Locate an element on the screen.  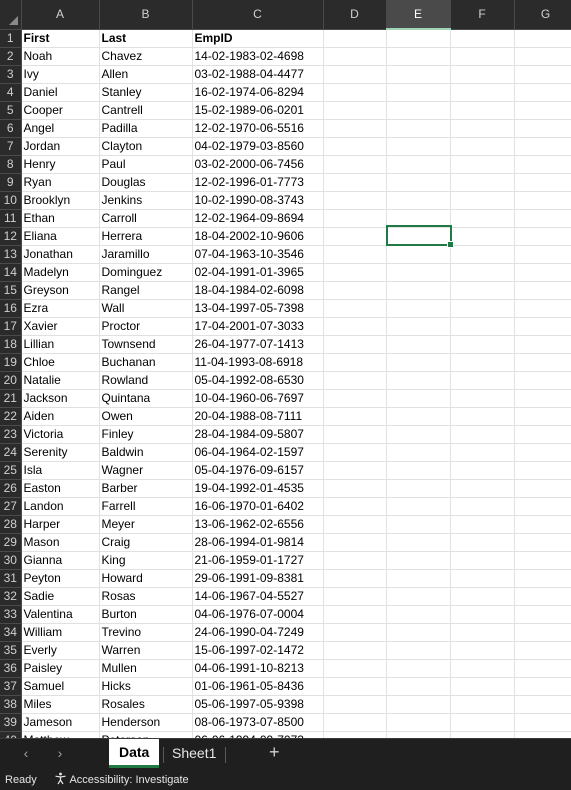
data-cell: Stanley is located at coordinates (146, 92).